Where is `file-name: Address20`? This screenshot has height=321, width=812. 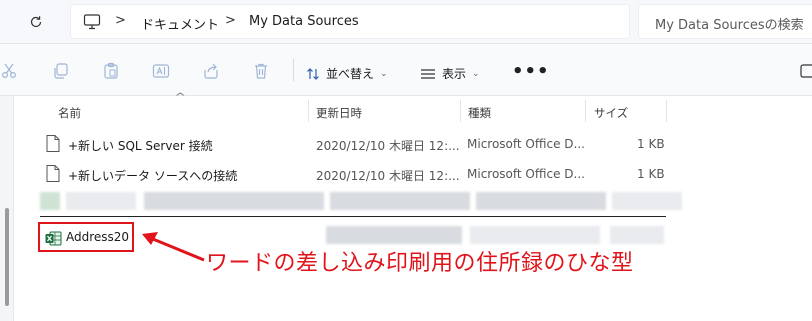 file-name: Address20 is located at coordinates (98, 237).